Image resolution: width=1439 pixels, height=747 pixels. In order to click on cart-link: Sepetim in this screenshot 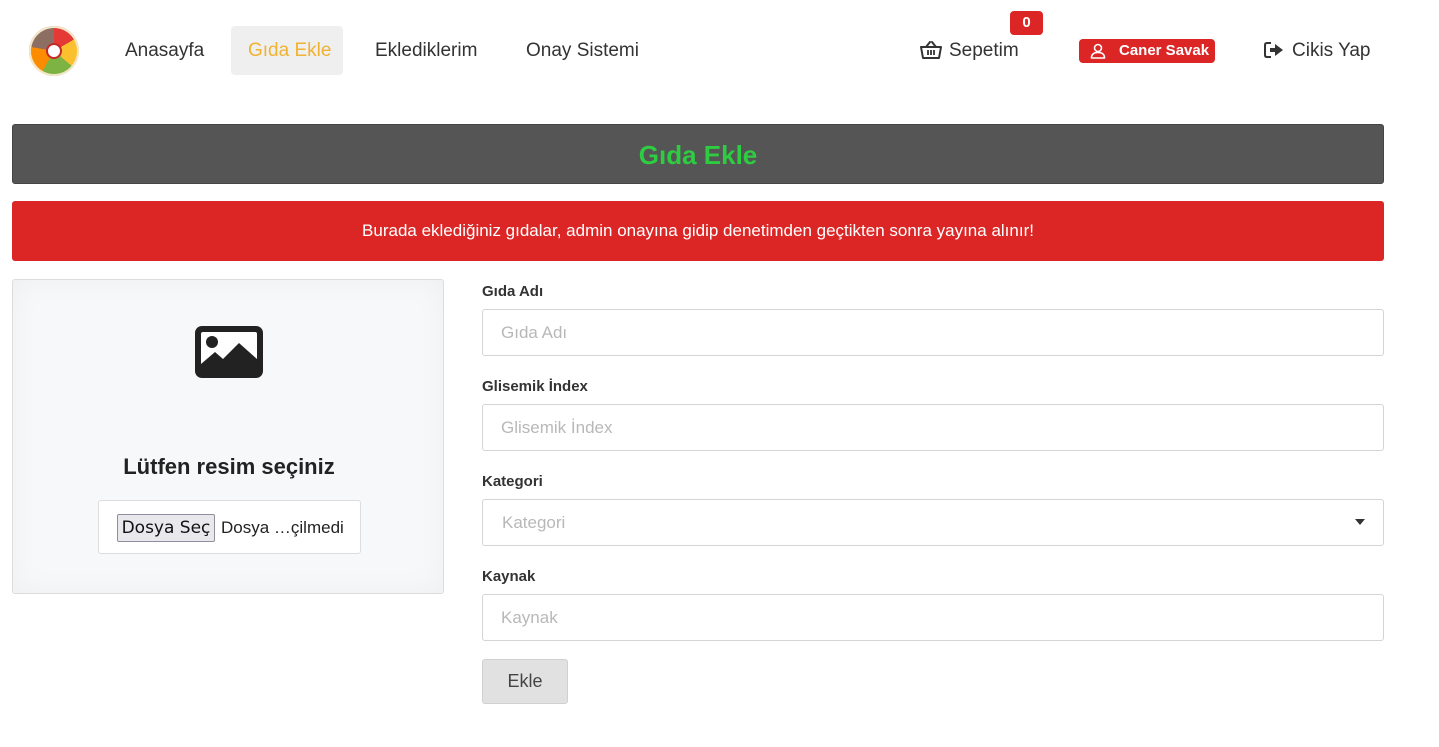, I will do `click(969, 50)`.